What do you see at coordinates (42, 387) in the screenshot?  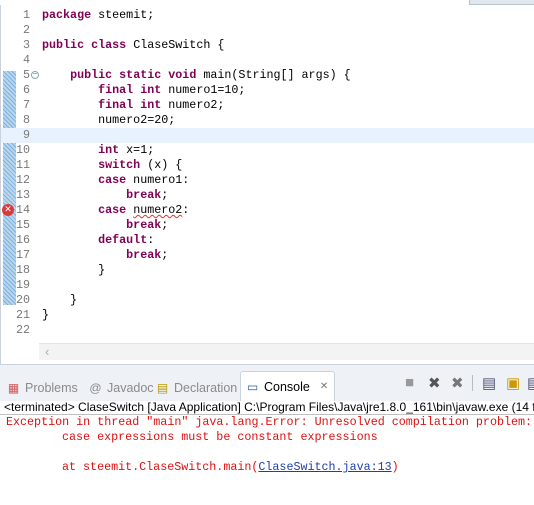 I see `tab-problems: ▦ Problems` at bounding box center [42, 387].